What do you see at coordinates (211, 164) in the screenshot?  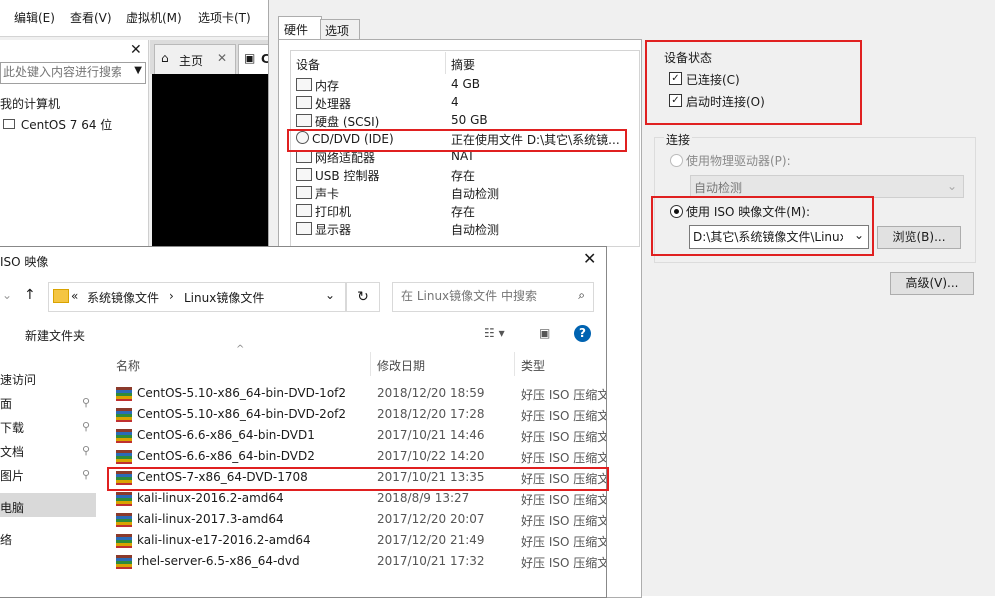 I see `vm-console` at bounding box center [211, 164].